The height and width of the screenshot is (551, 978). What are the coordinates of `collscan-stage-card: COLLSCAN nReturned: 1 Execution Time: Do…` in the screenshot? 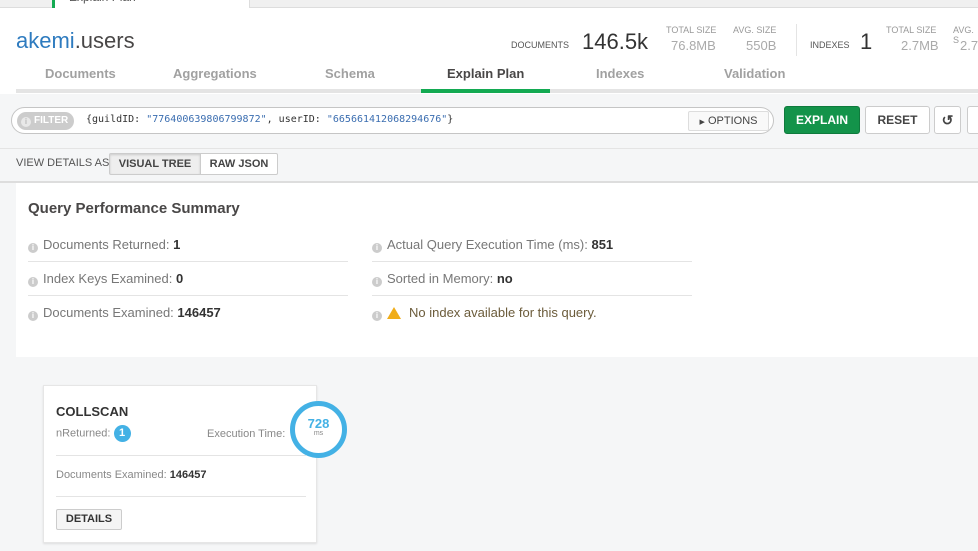 It's located at (180, 464).